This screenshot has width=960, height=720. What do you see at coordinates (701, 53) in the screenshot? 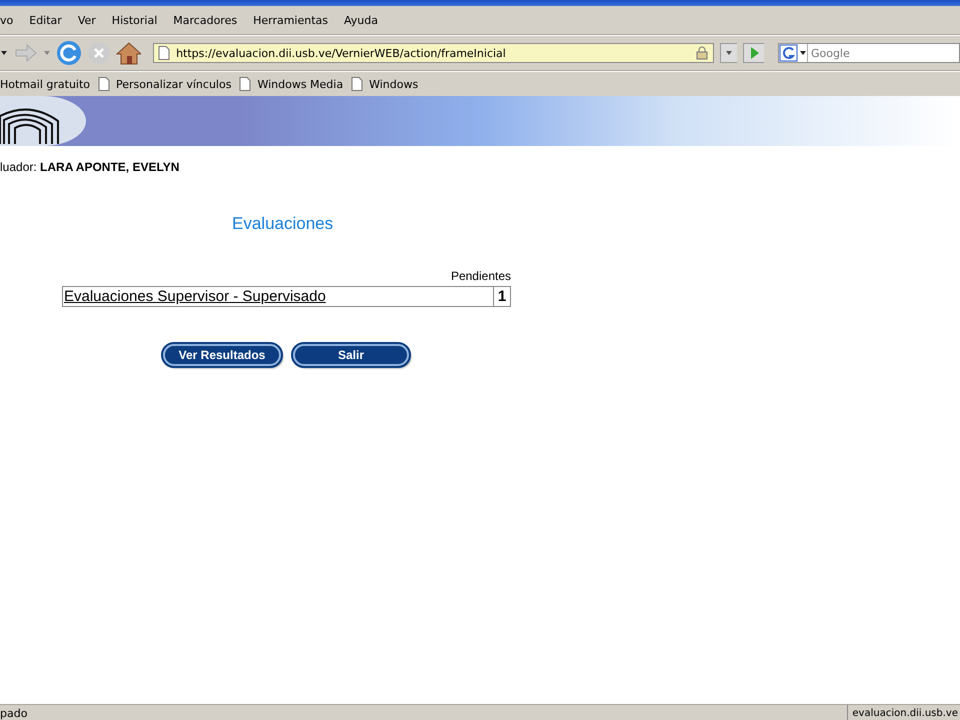
I see `lock-icon` at bounding box center [701, 53].